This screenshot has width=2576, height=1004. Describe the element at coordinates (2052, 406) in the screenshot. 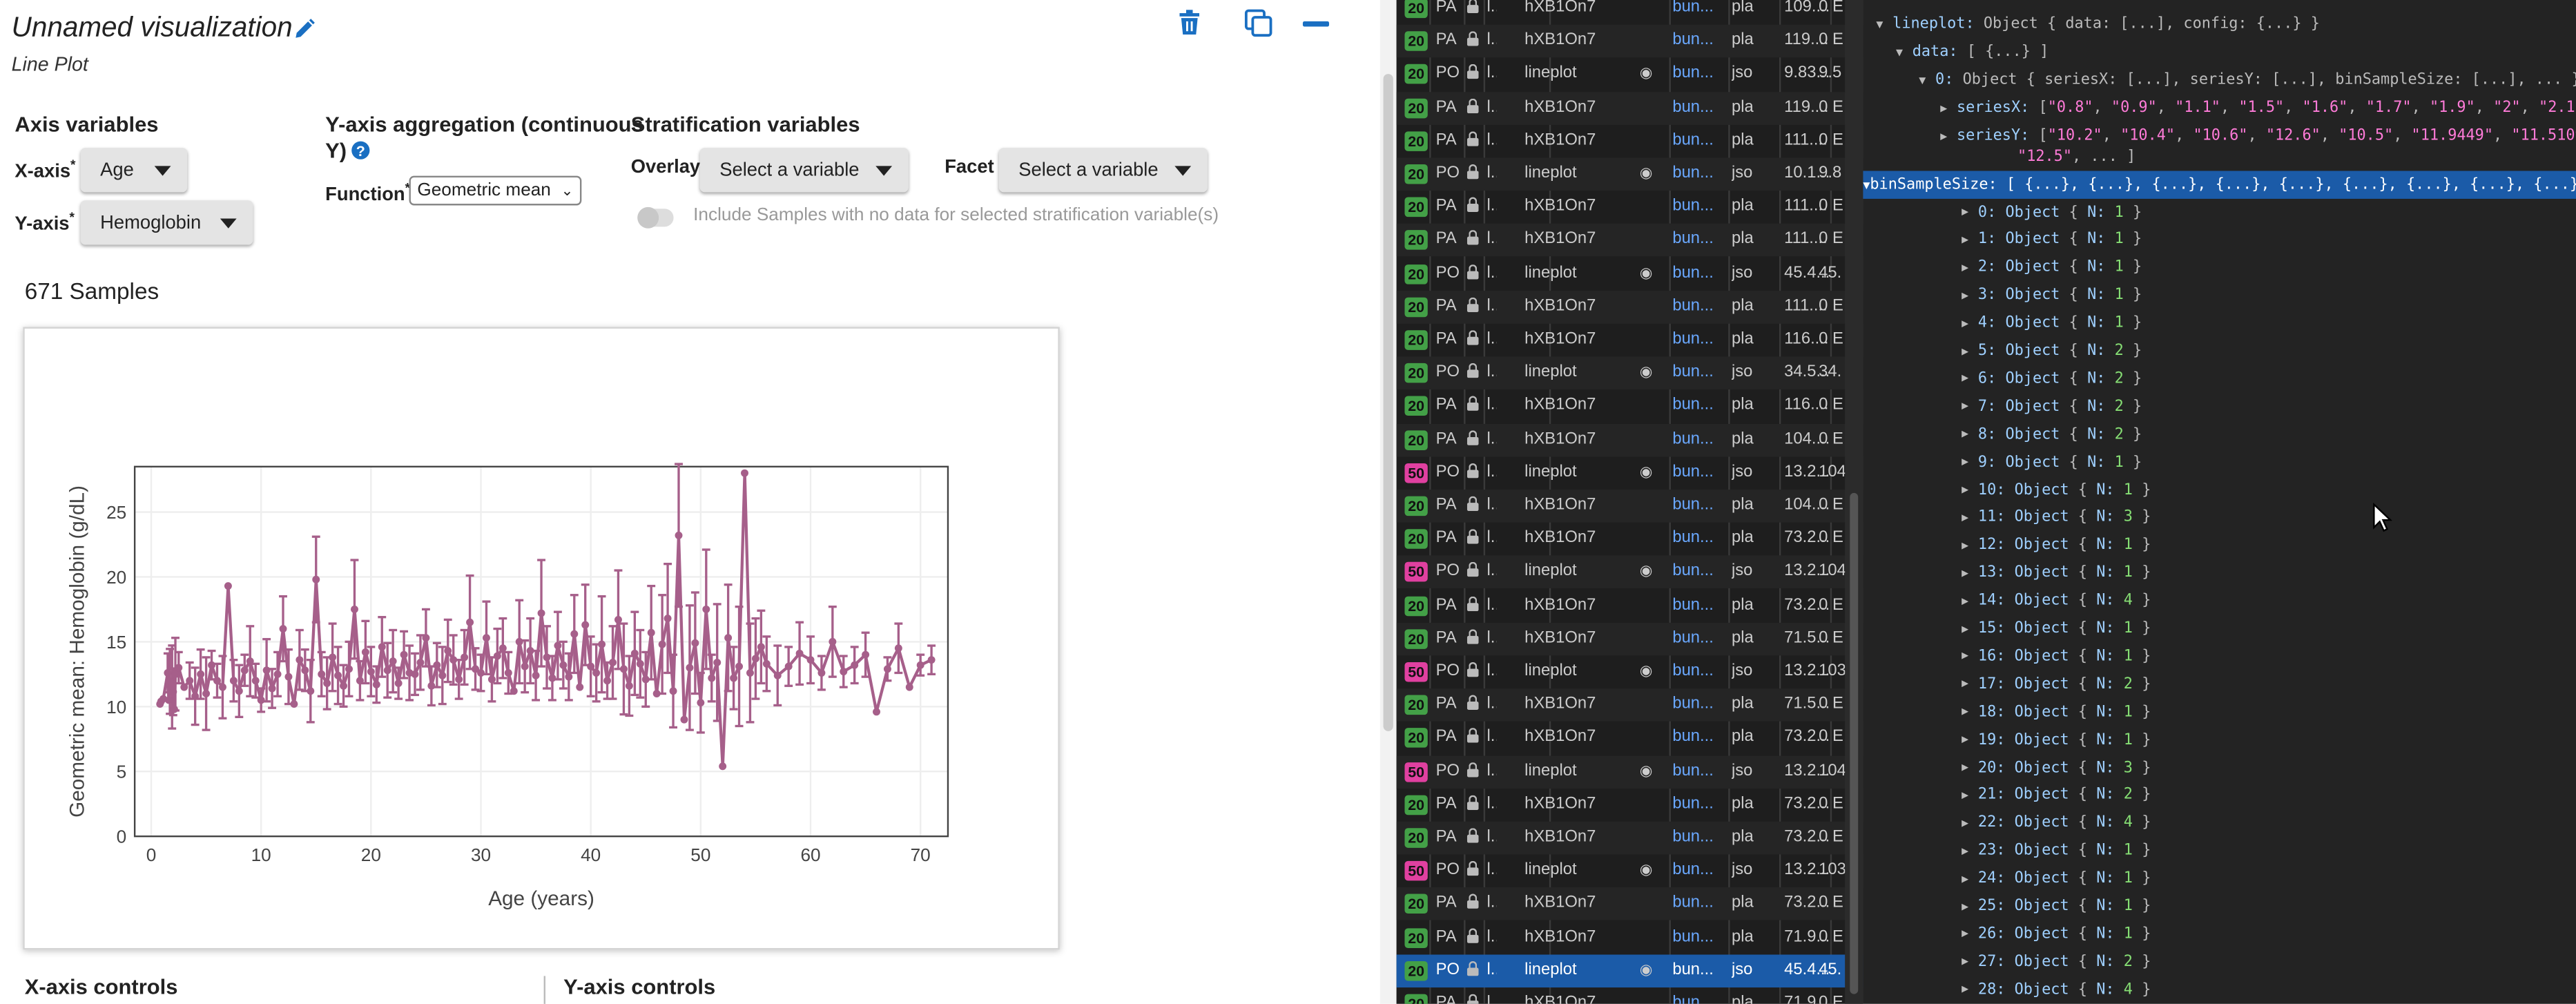

I see `tree-node-bin: ▶ 7: Object { N: 2 }` at that location.